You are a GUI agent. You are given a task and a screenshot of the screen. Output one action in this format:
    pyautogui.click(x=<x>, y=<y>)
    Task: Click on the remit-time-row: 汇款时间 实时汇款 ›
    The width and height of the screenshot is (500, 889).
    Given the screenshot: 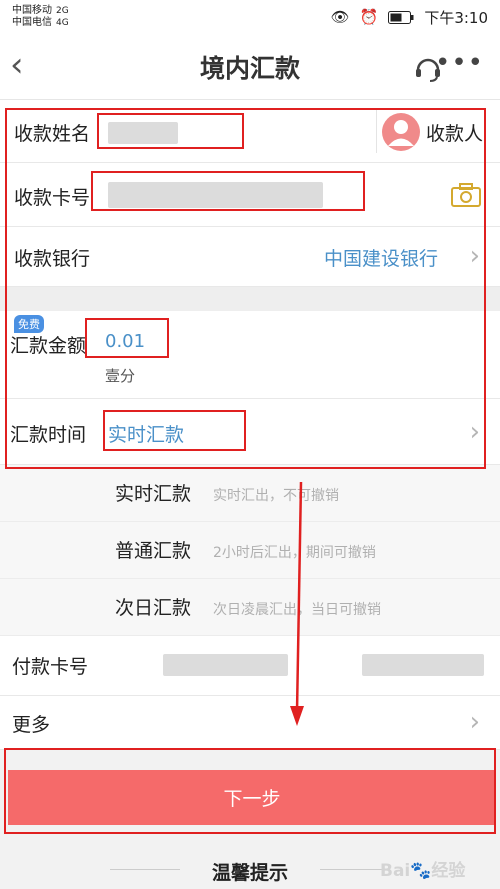 What is the action you would take?
    pyautogui.click(x=250, y=432)
    